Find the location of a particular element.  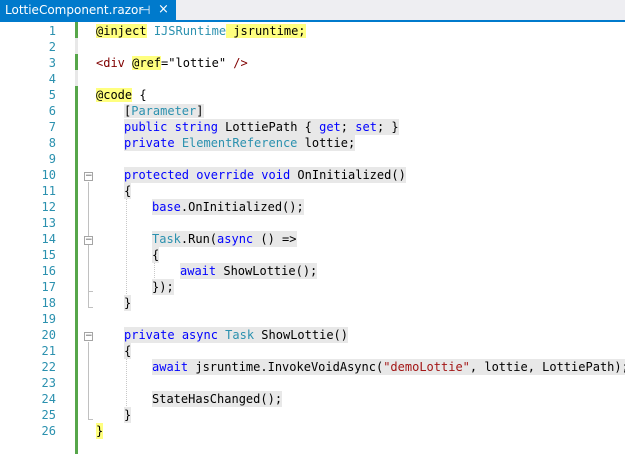

line-number: 26 is located at coordinates (48, 431).